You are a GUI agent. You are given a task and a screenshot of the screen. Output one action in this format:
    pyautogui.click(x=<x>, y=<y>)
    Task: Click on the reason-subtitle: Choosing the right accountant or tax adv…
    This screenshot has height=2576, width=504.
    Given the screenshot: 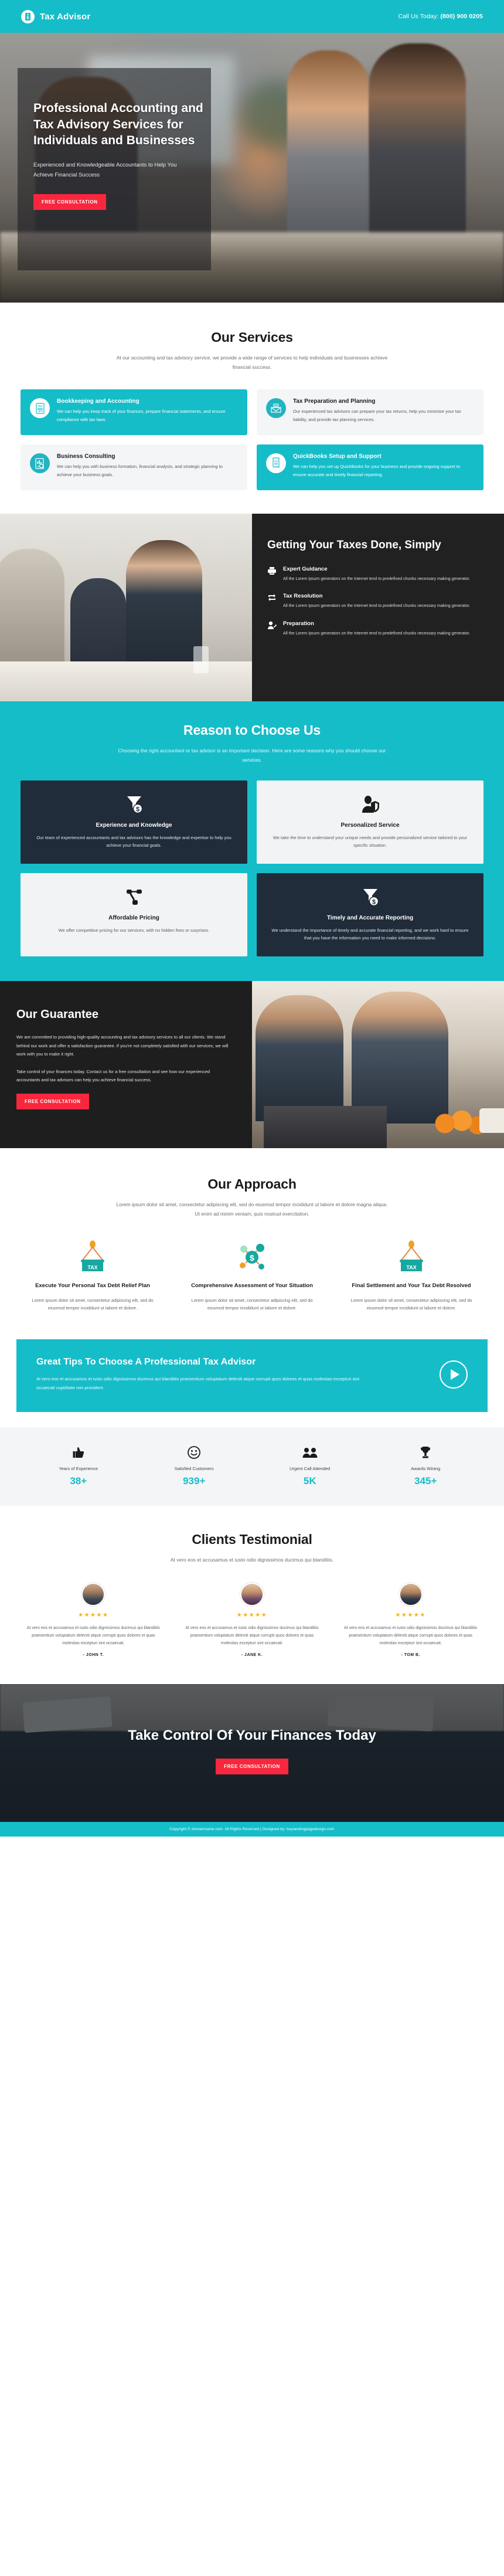 What is the action you would take?
    pyautogui.click(x=252, y=755)
    